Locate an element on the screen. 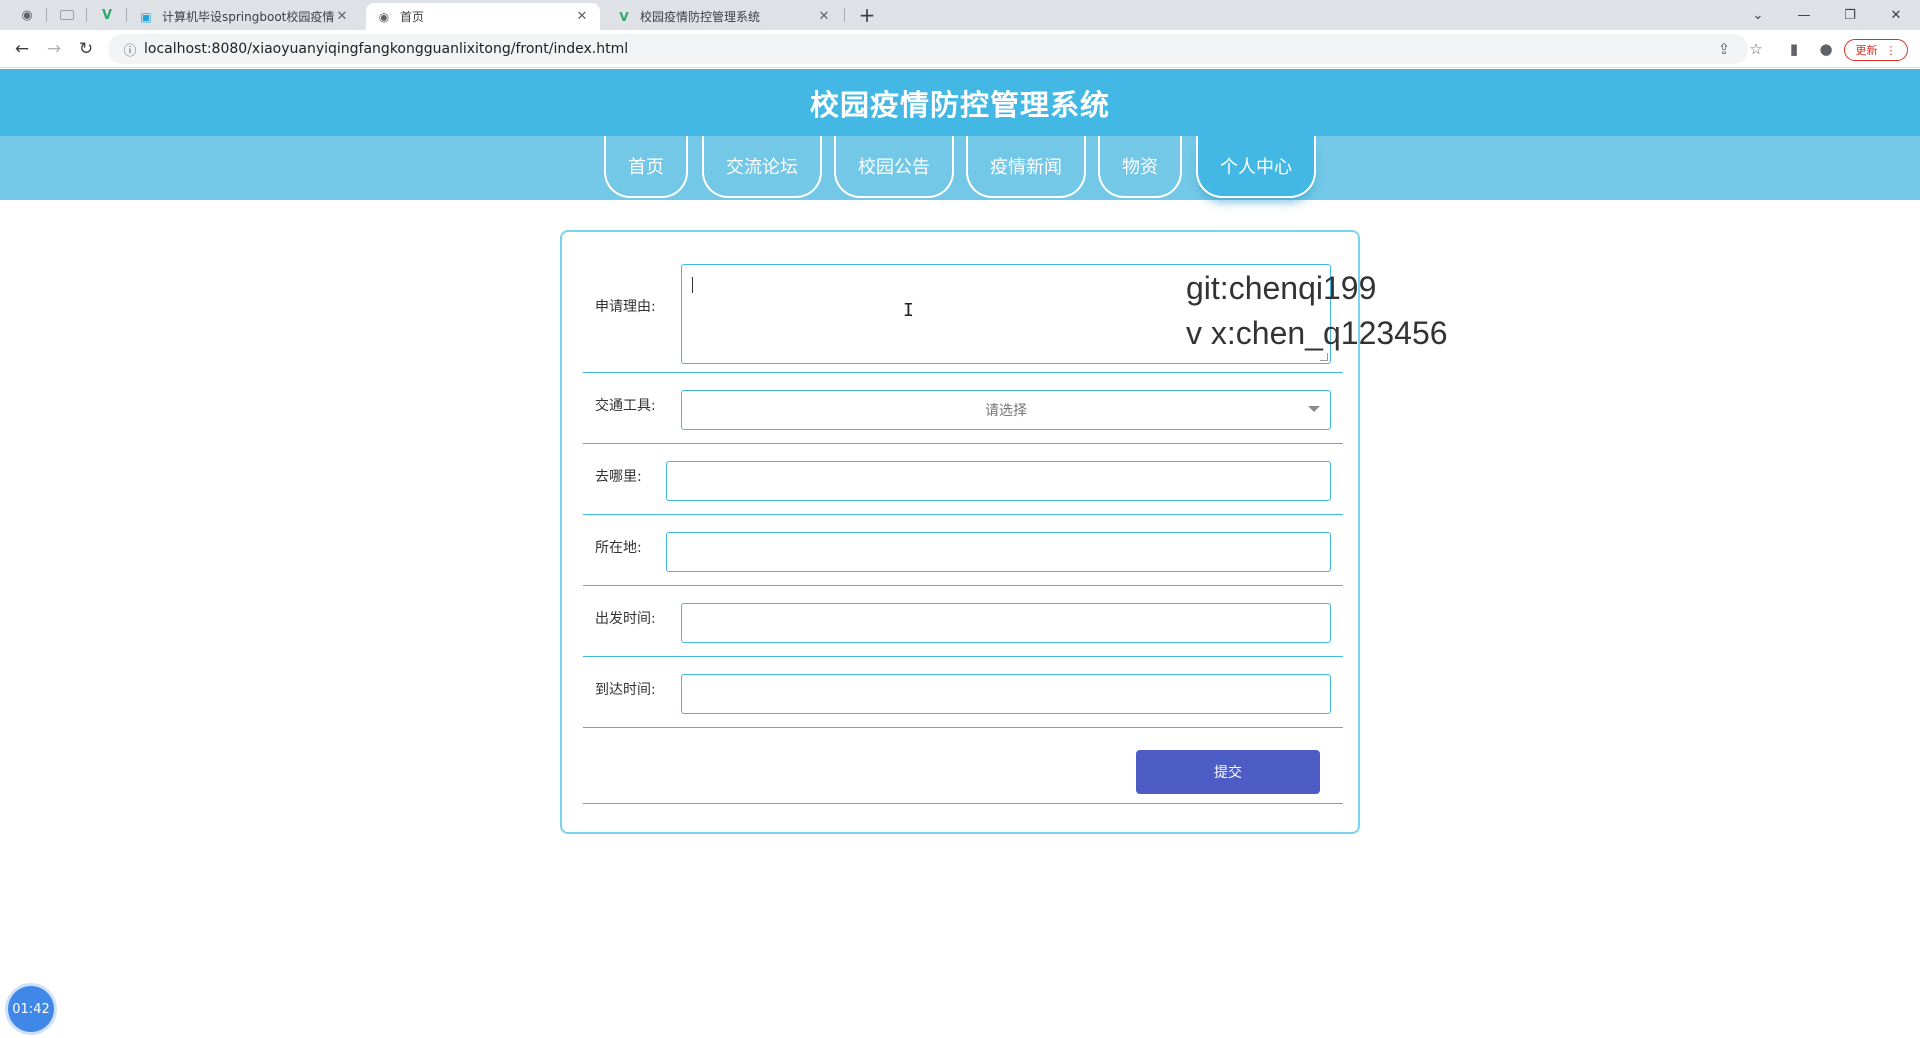  site-header: 校园疫情防控管理系统 is located at coordinates (960, 102).